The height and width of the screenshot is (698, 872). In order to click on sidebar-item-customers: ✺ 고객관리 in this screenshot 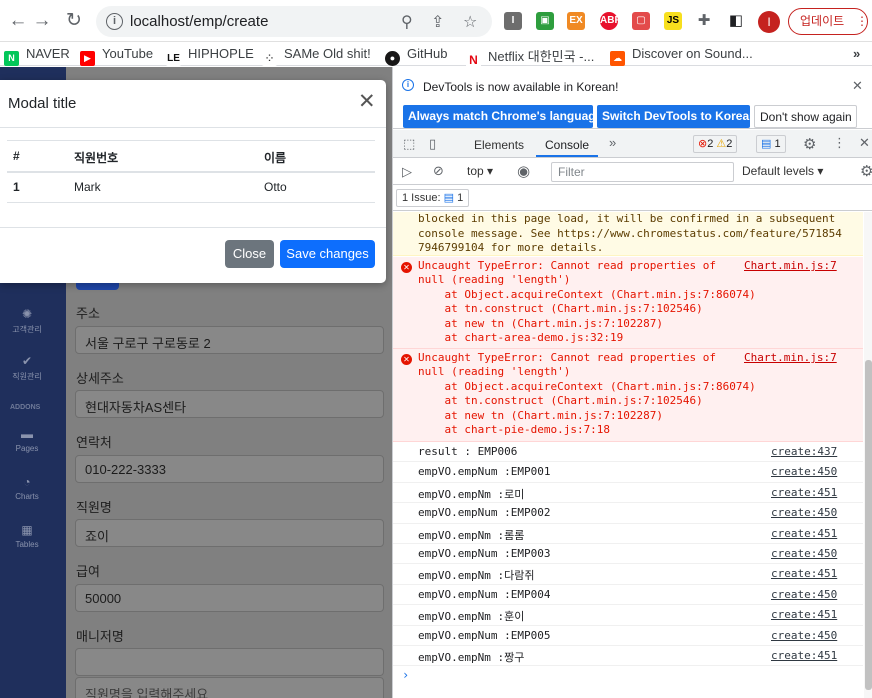, I will do `click(27, 321)`.